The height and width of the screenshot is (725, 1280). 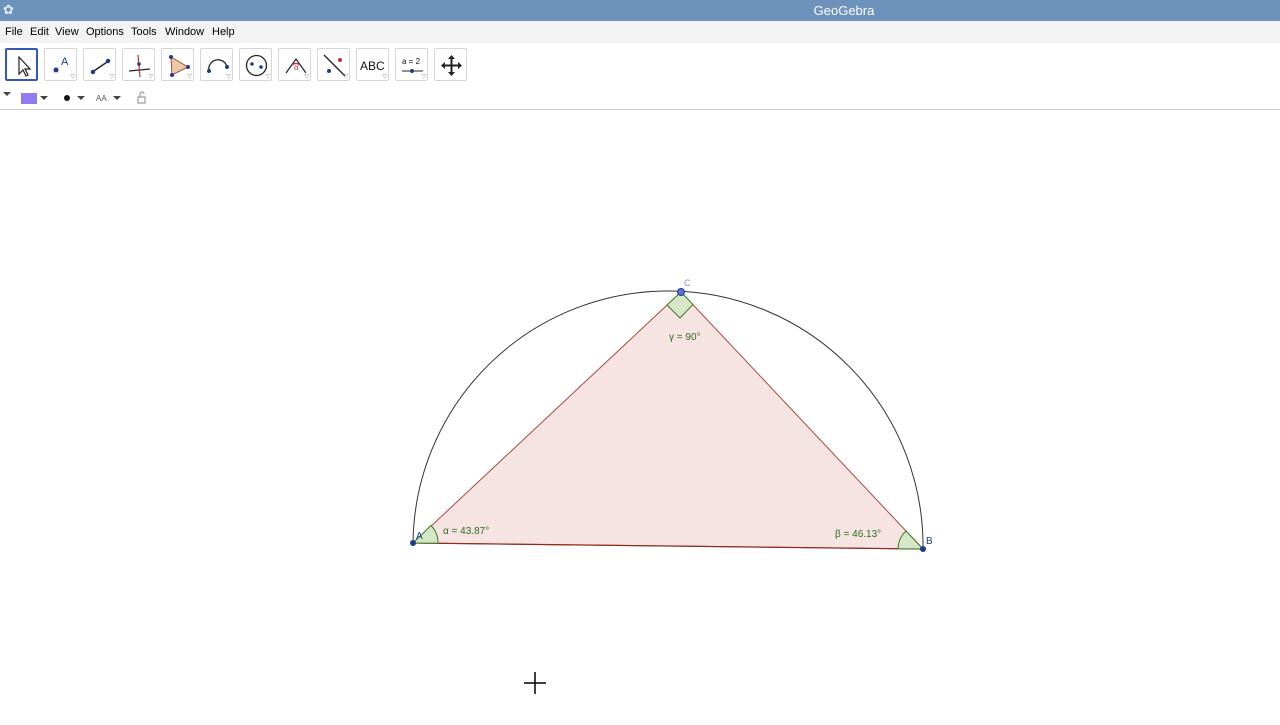 I want to click on text-tool-button: ABC ▽, so click(x=372, y=64).